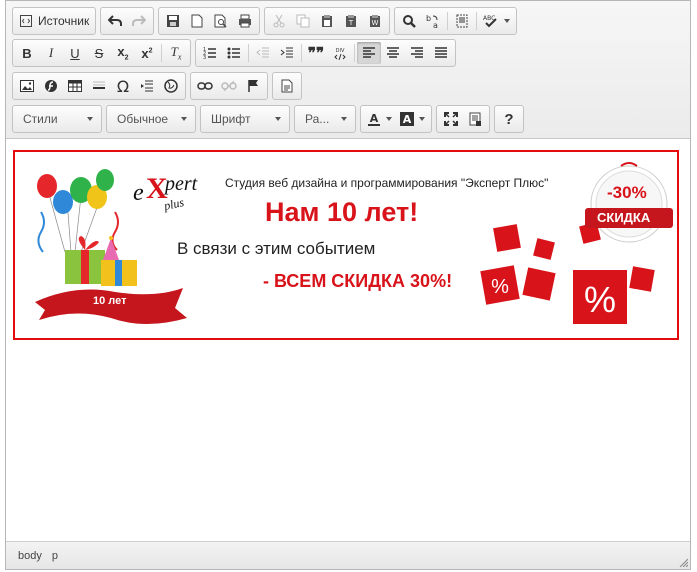 This screenshot has height=572, width=697. I want to click on find-button, so click(409, 21).